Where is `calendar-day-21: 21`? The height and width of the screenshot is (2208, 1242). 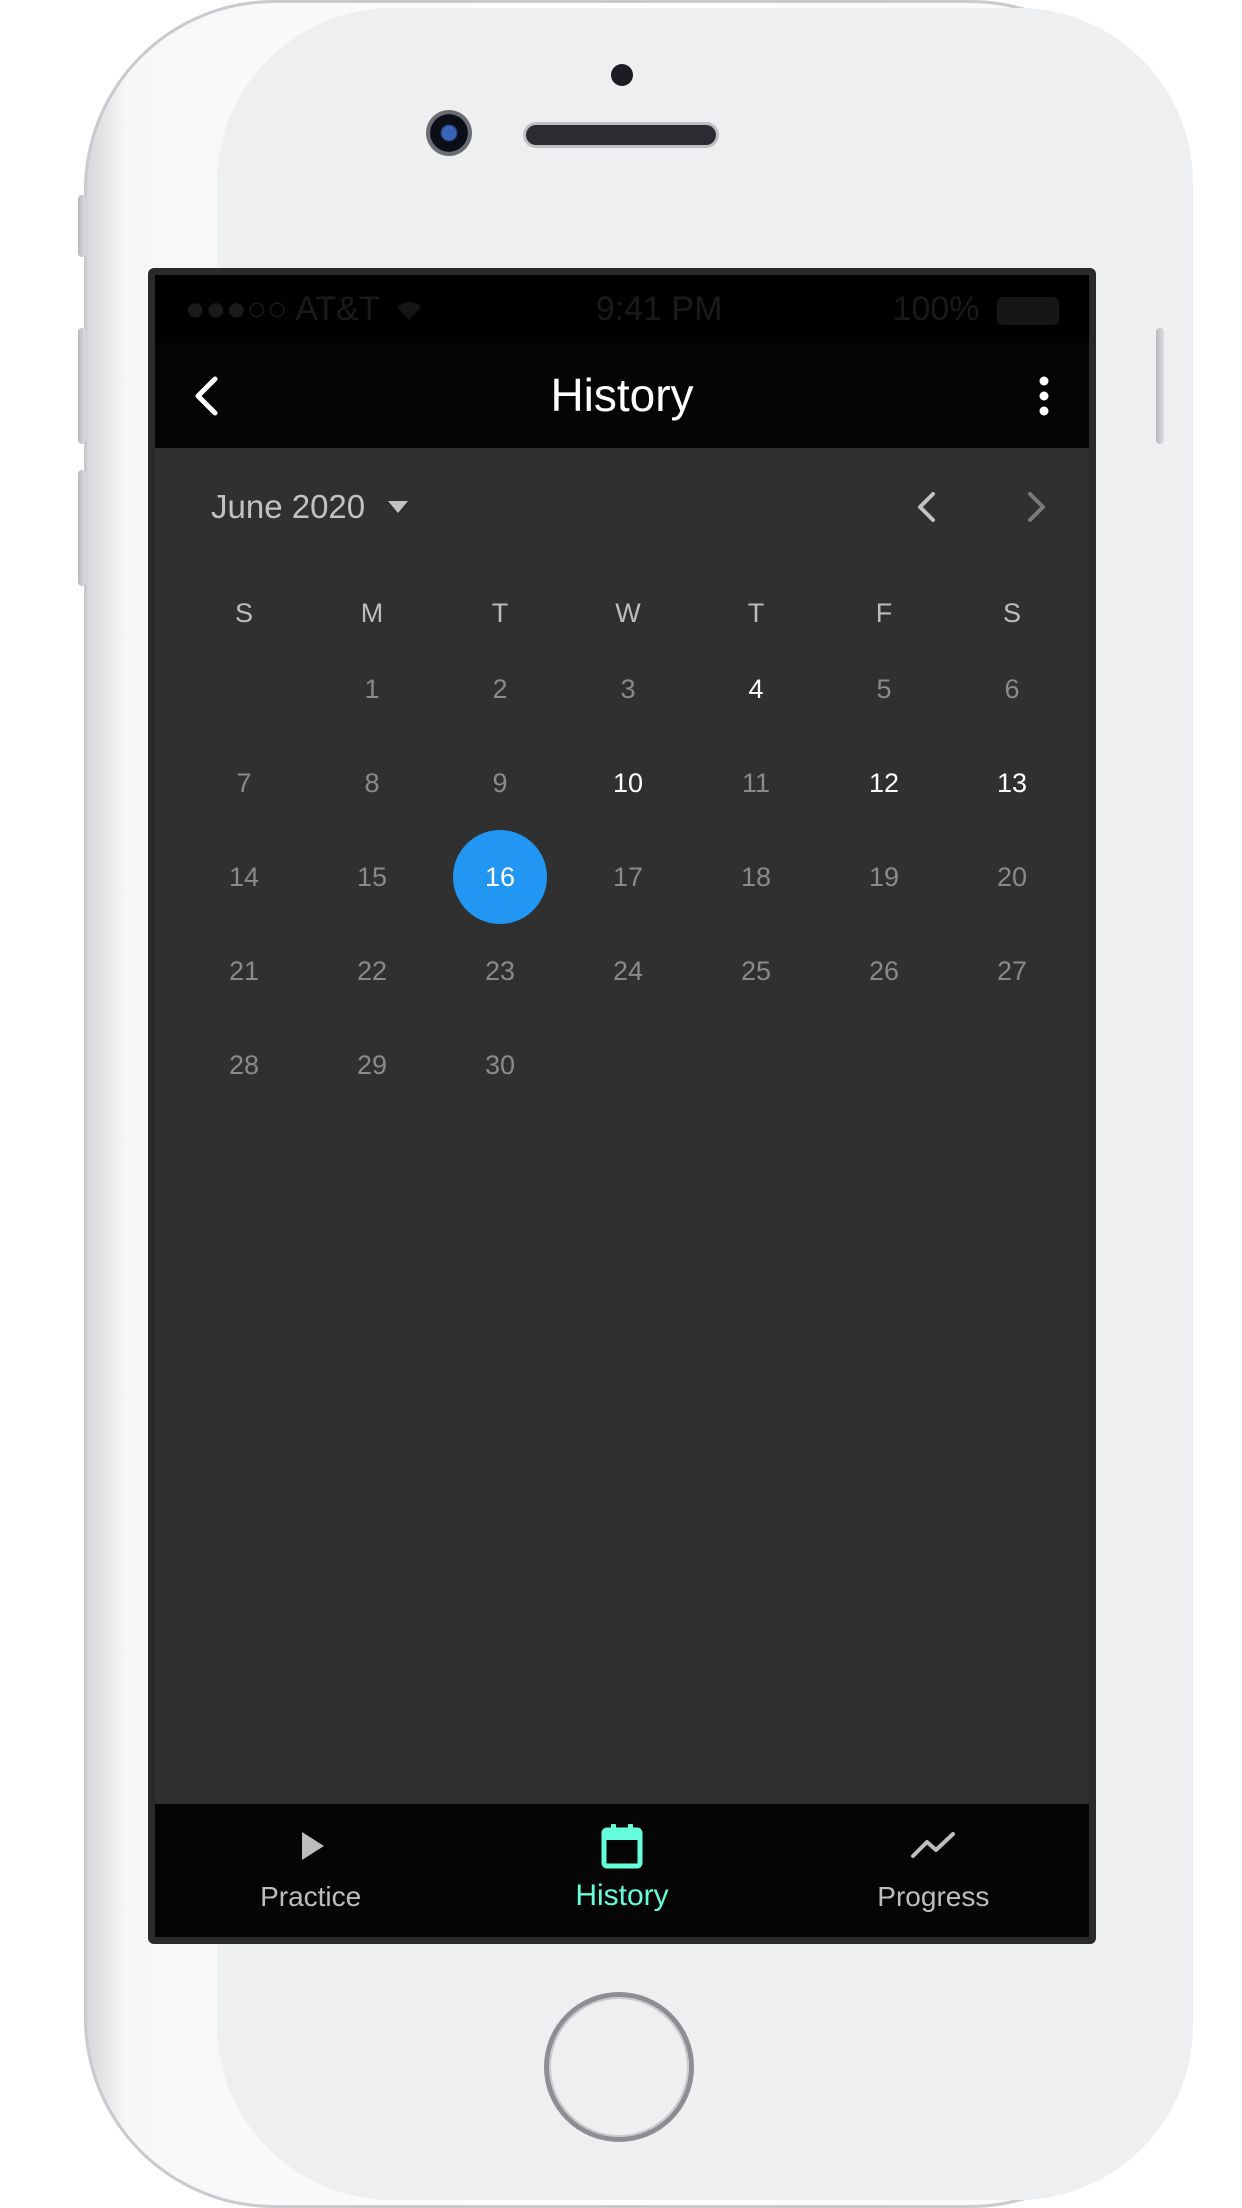
calendar-day-21: 21 is located at coordinates (244, 971).